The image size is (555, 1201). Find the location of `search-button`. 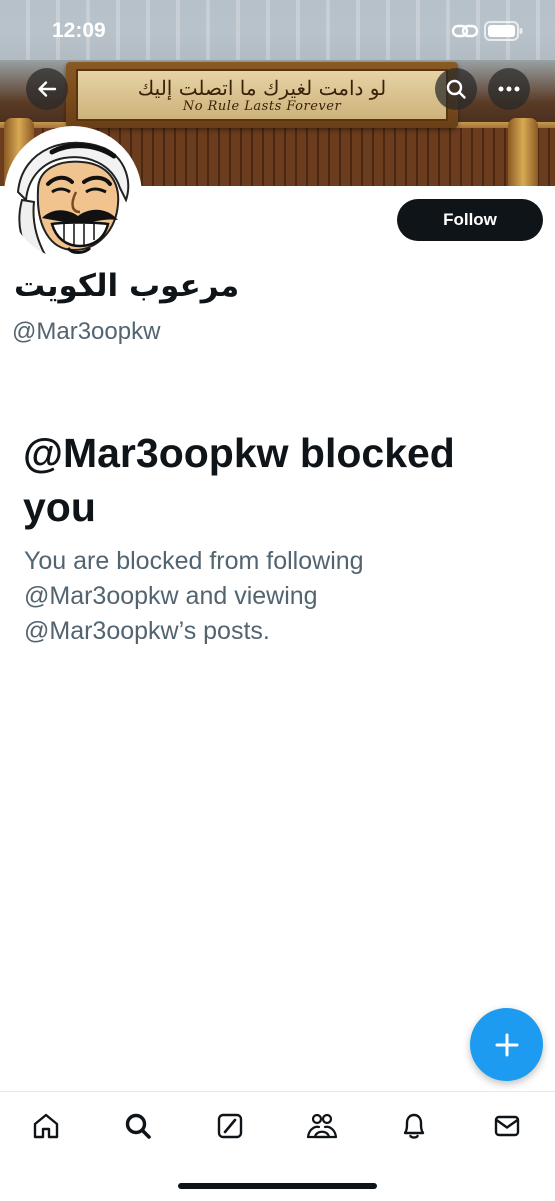

search-button is located at coordinates (456, 89).